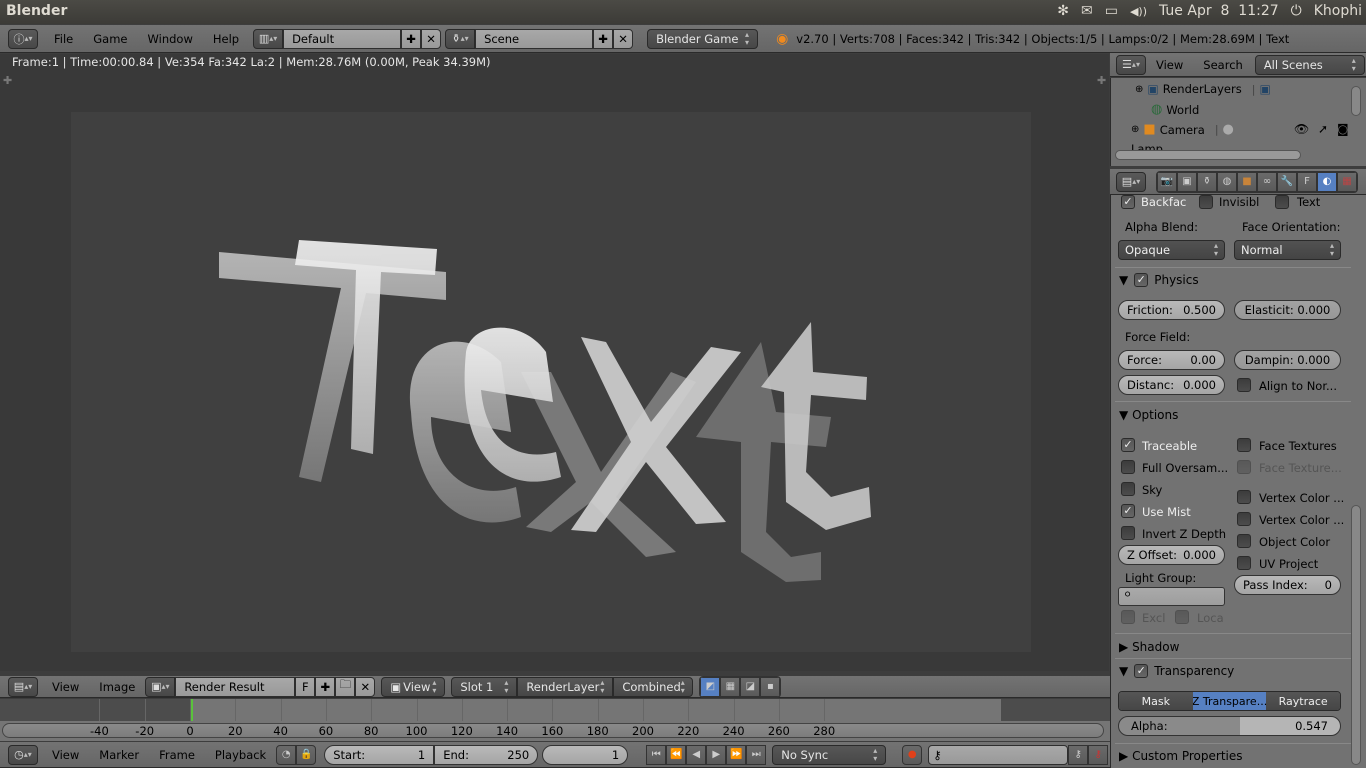 The image size is (1366, 768). What do you see at coordinates (1182, 617) in the screenshot?
I see `loca-checkbox` at bounding box center [1182, 617].